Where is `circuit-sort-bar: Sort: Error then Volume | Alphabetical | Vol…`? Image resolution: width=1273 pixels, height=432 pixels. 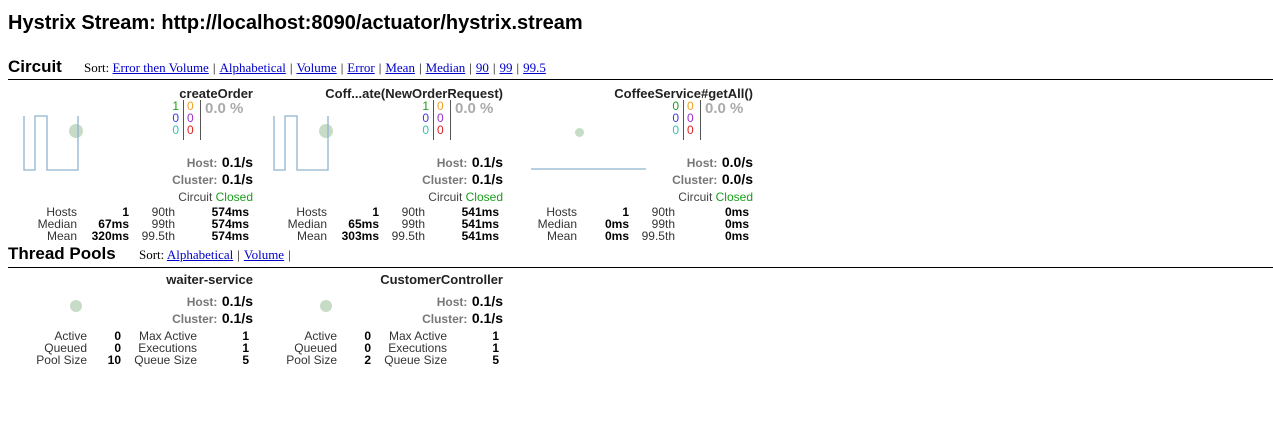
circuit-sort-bar: Sort: Error then Volume | Alphabetical | Vol… is located at coordinates (315, 67).